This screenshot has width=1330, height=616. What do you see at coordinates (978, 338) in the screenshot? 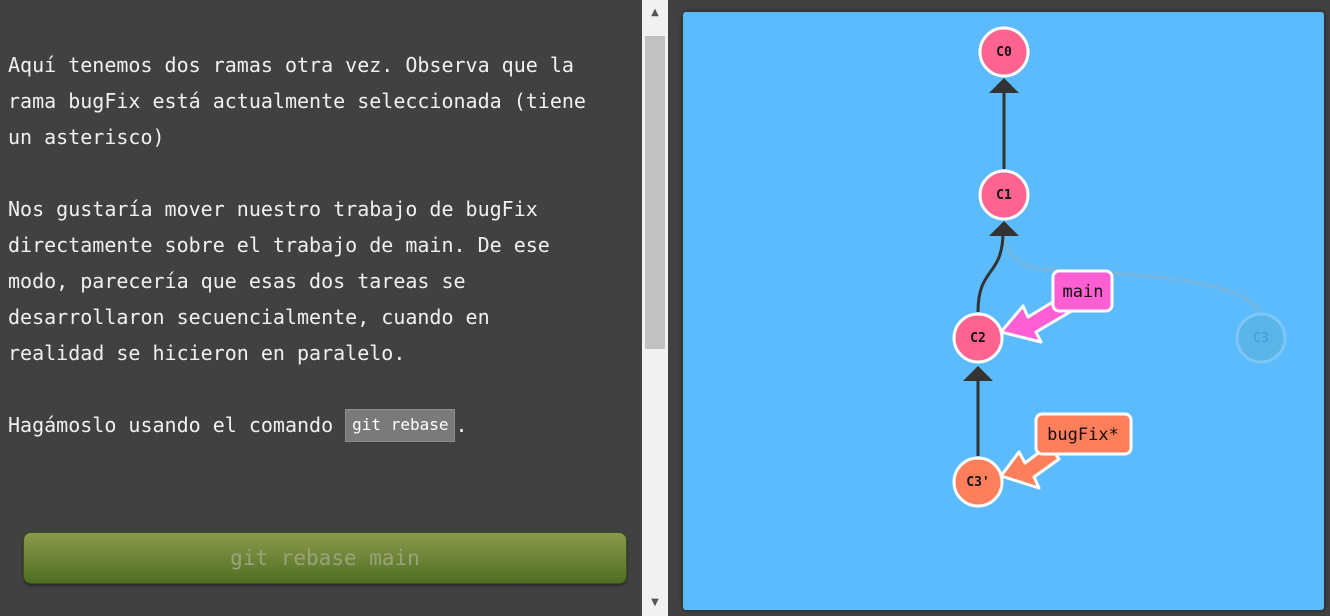
I see `commit-c2-label: C2` at bounding box center [978, 338].